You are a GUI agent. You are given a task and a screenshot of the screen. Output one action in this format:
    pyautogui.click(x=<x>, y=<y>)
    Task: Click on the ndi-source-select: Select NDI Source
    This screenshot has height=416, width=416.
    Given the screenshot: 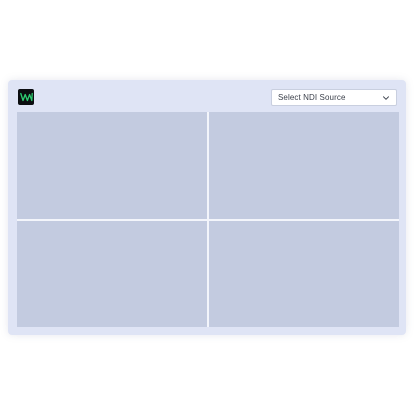 What is the action you would take?
    pyautogui.click(x=334, y=97)
    